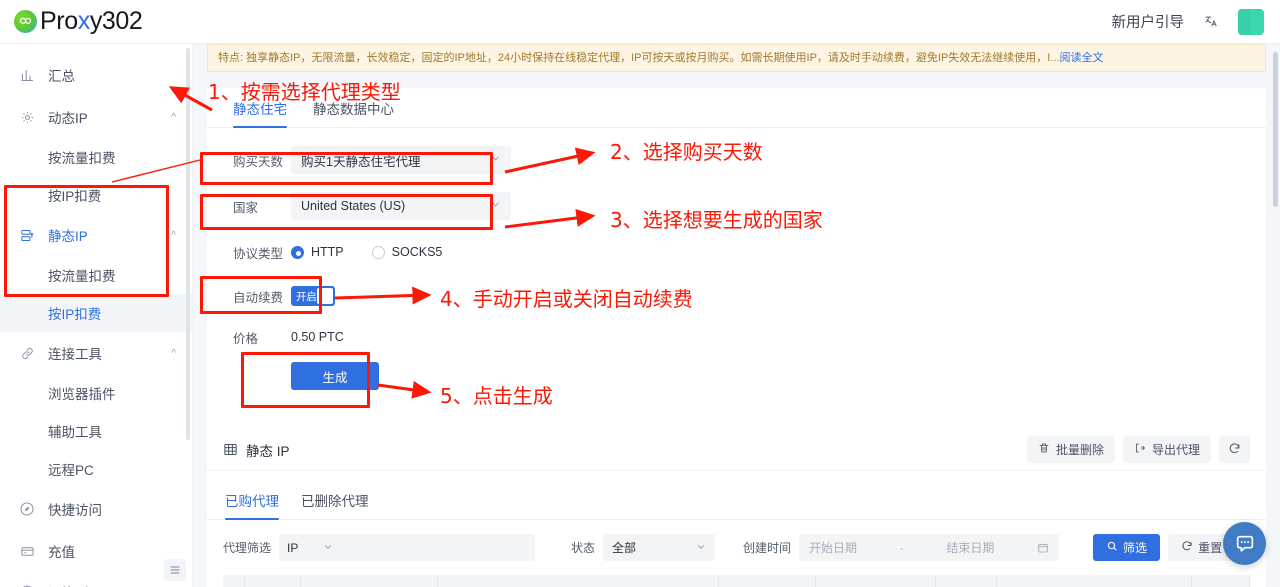  Describe the element at coordinates (401, 206) in the screenshot. I see `country-select: United States (US)` at that location.